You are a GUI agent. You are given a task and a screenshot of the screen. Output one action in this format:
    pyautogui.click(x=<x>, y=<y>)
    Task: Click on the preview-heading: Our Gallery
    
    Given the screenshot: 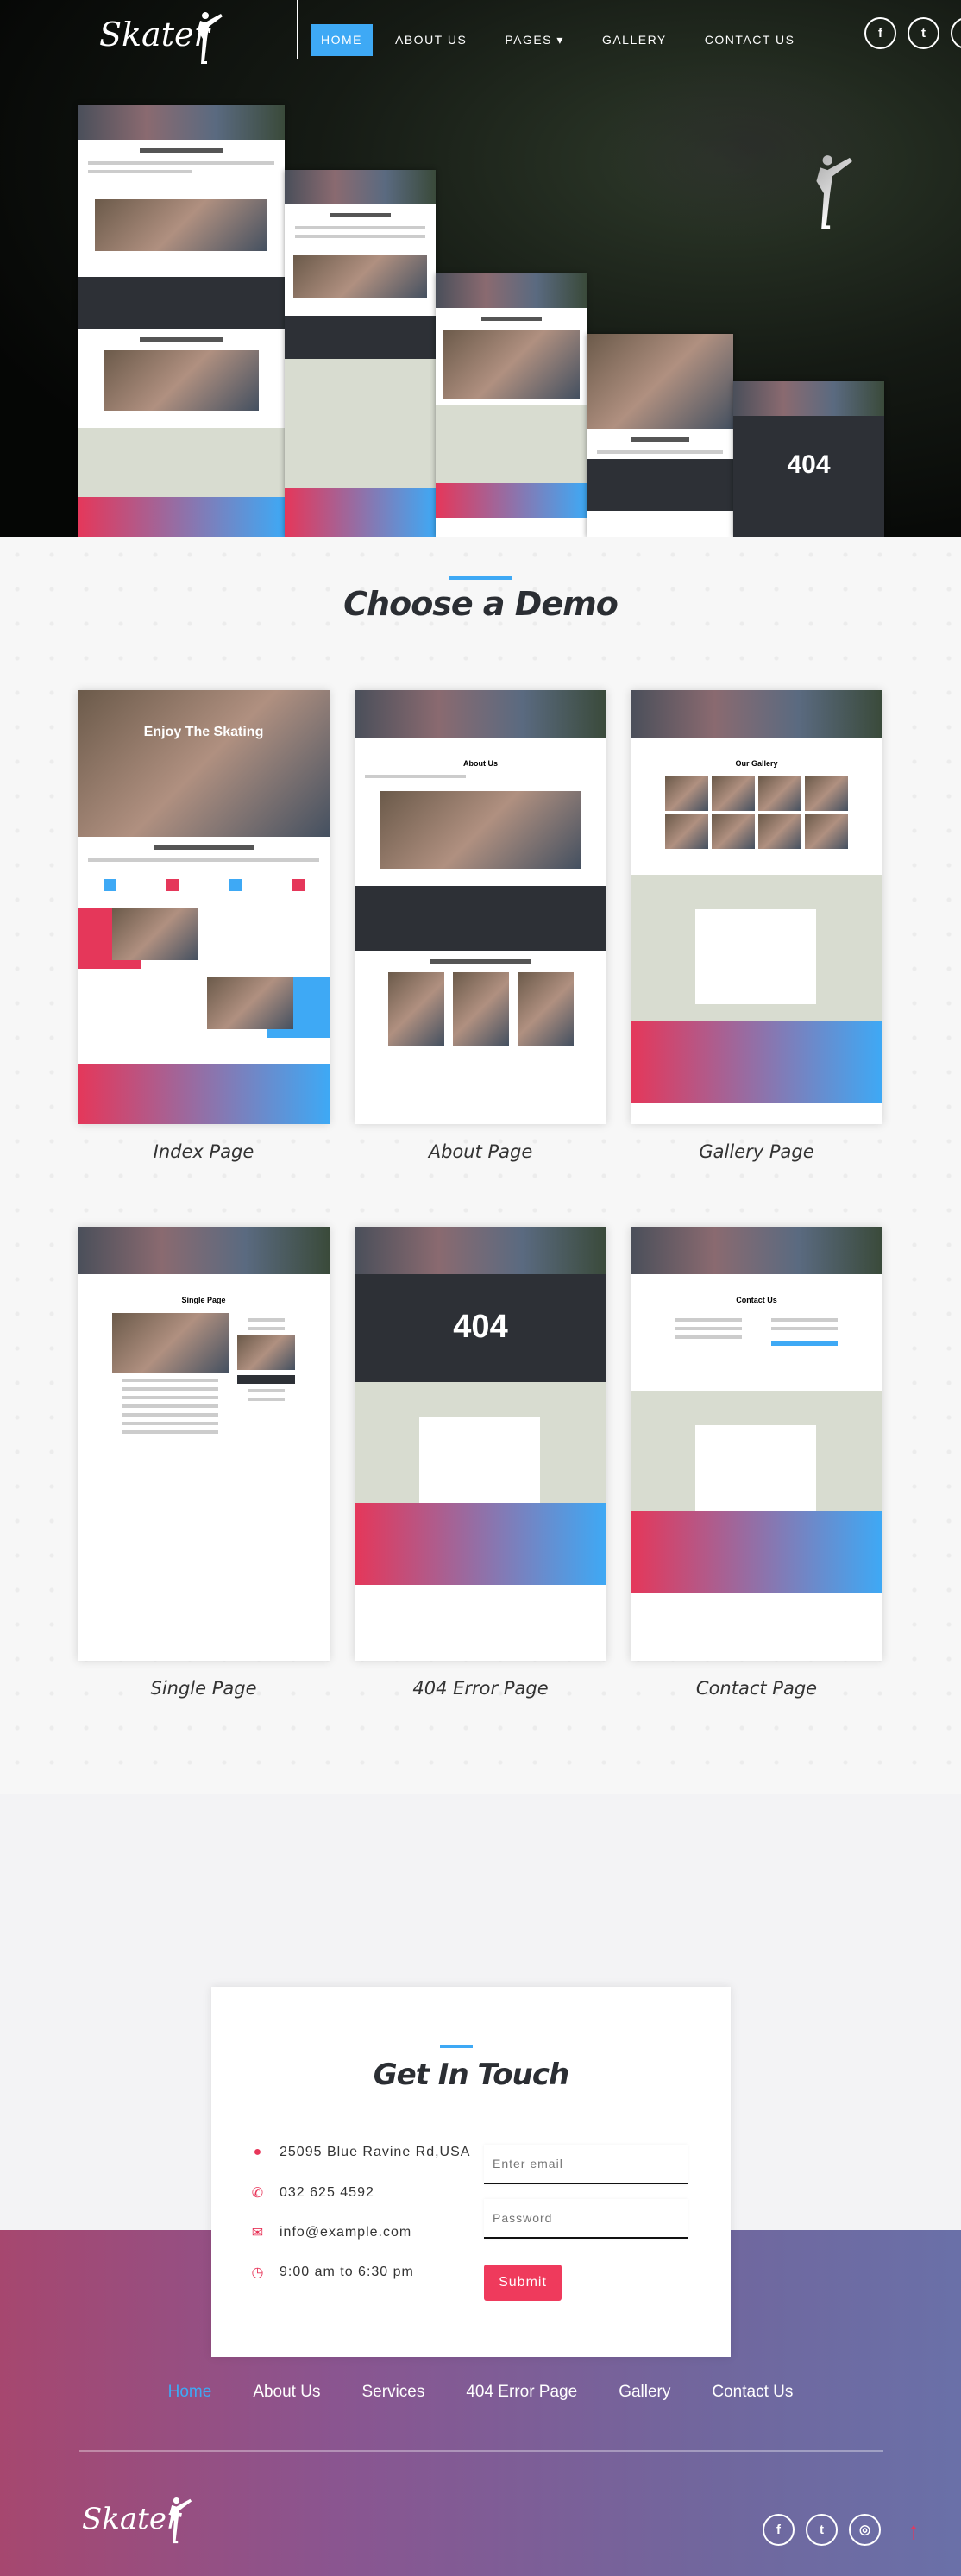 What is the action you would take?
    pyautogui.click(x=756, y=763)
    